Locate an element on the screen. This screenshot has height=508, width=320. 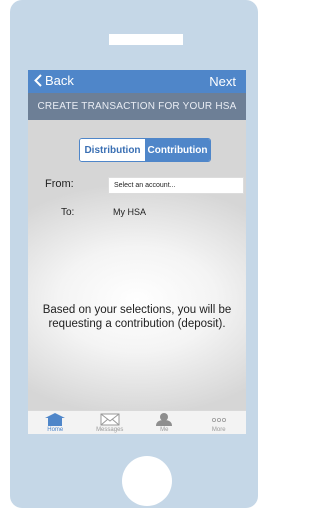
segment-contribution: Contribution is located at coordinates (177, 150).